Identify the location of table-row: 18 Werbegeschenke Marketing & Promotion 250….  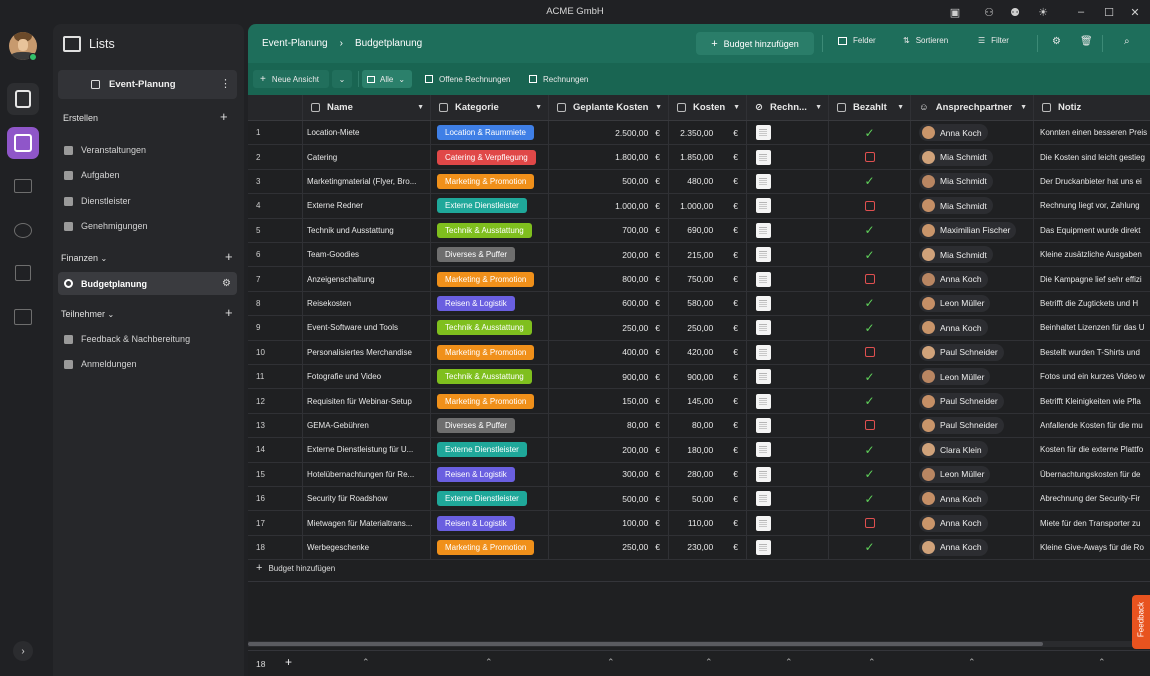
(699, 548).